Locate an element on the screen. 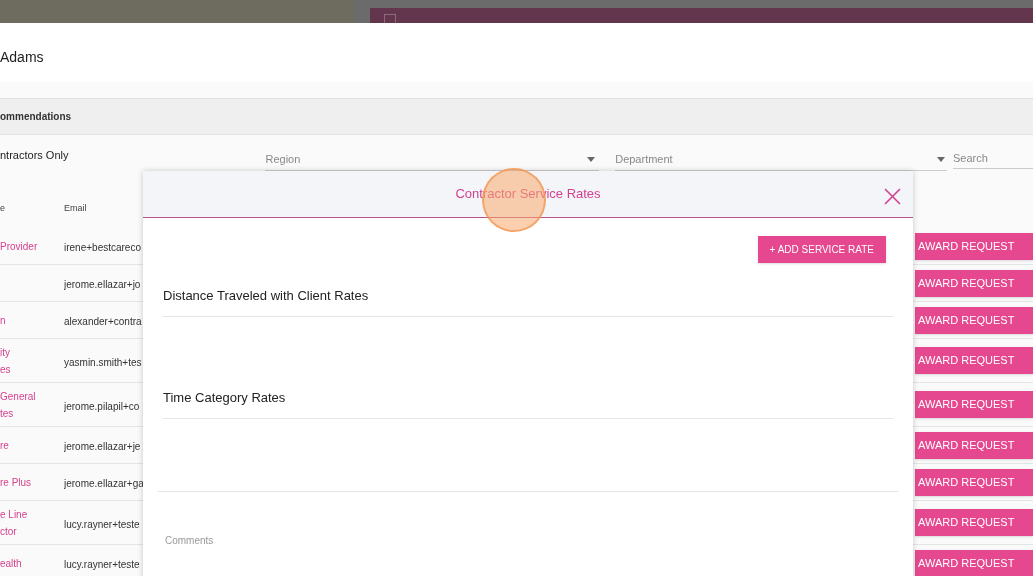 The image size is (1033, 576). contractor-name-link: n is located at coordinates (32, 320).